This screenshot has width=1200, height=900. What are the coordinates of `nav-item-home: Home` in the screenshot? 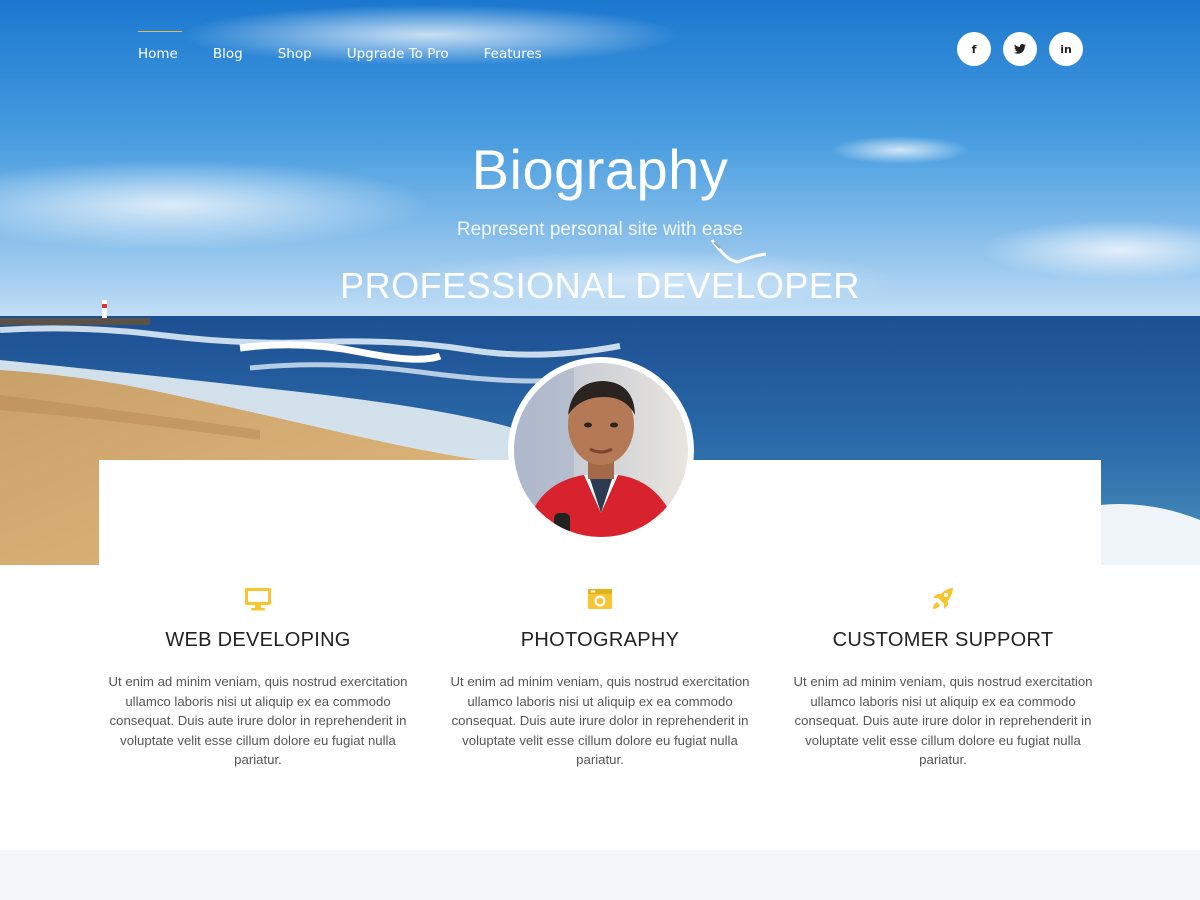 It's located at (160, 45).